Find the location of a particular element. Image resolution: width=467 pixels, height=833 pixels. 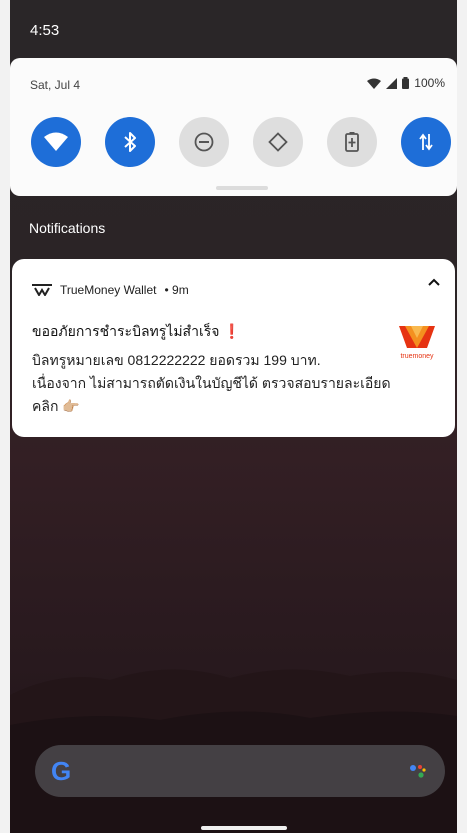

battery-saver-icon is located at coordinates (352, 142).